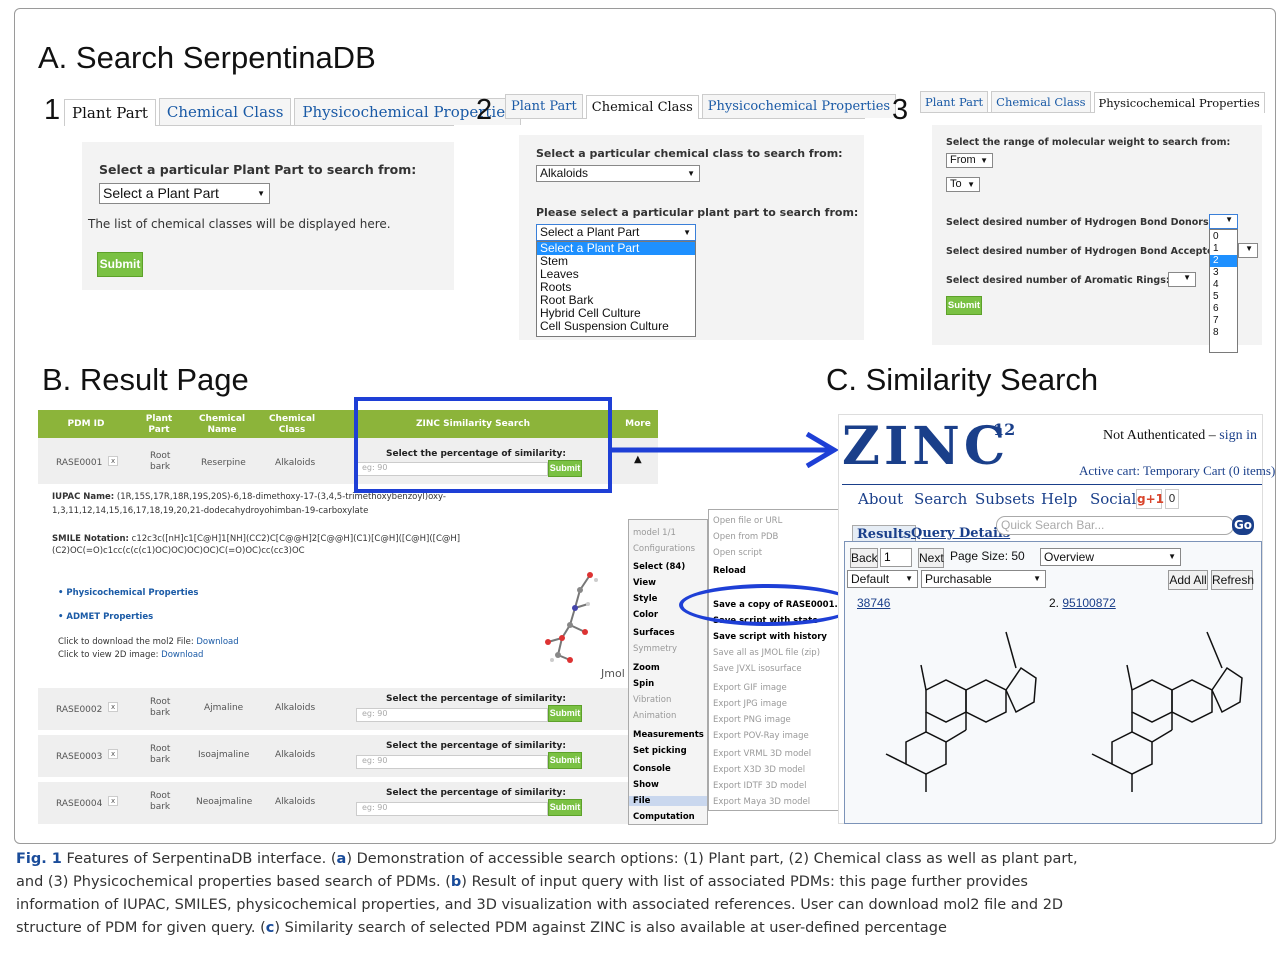 Image resolution: width=1279 pixels, height=962 pixels. What do you see at coordinates (659, 567) in the screenshot?
I see `menu-item: Select (84)` at bounding box center [659, 567].